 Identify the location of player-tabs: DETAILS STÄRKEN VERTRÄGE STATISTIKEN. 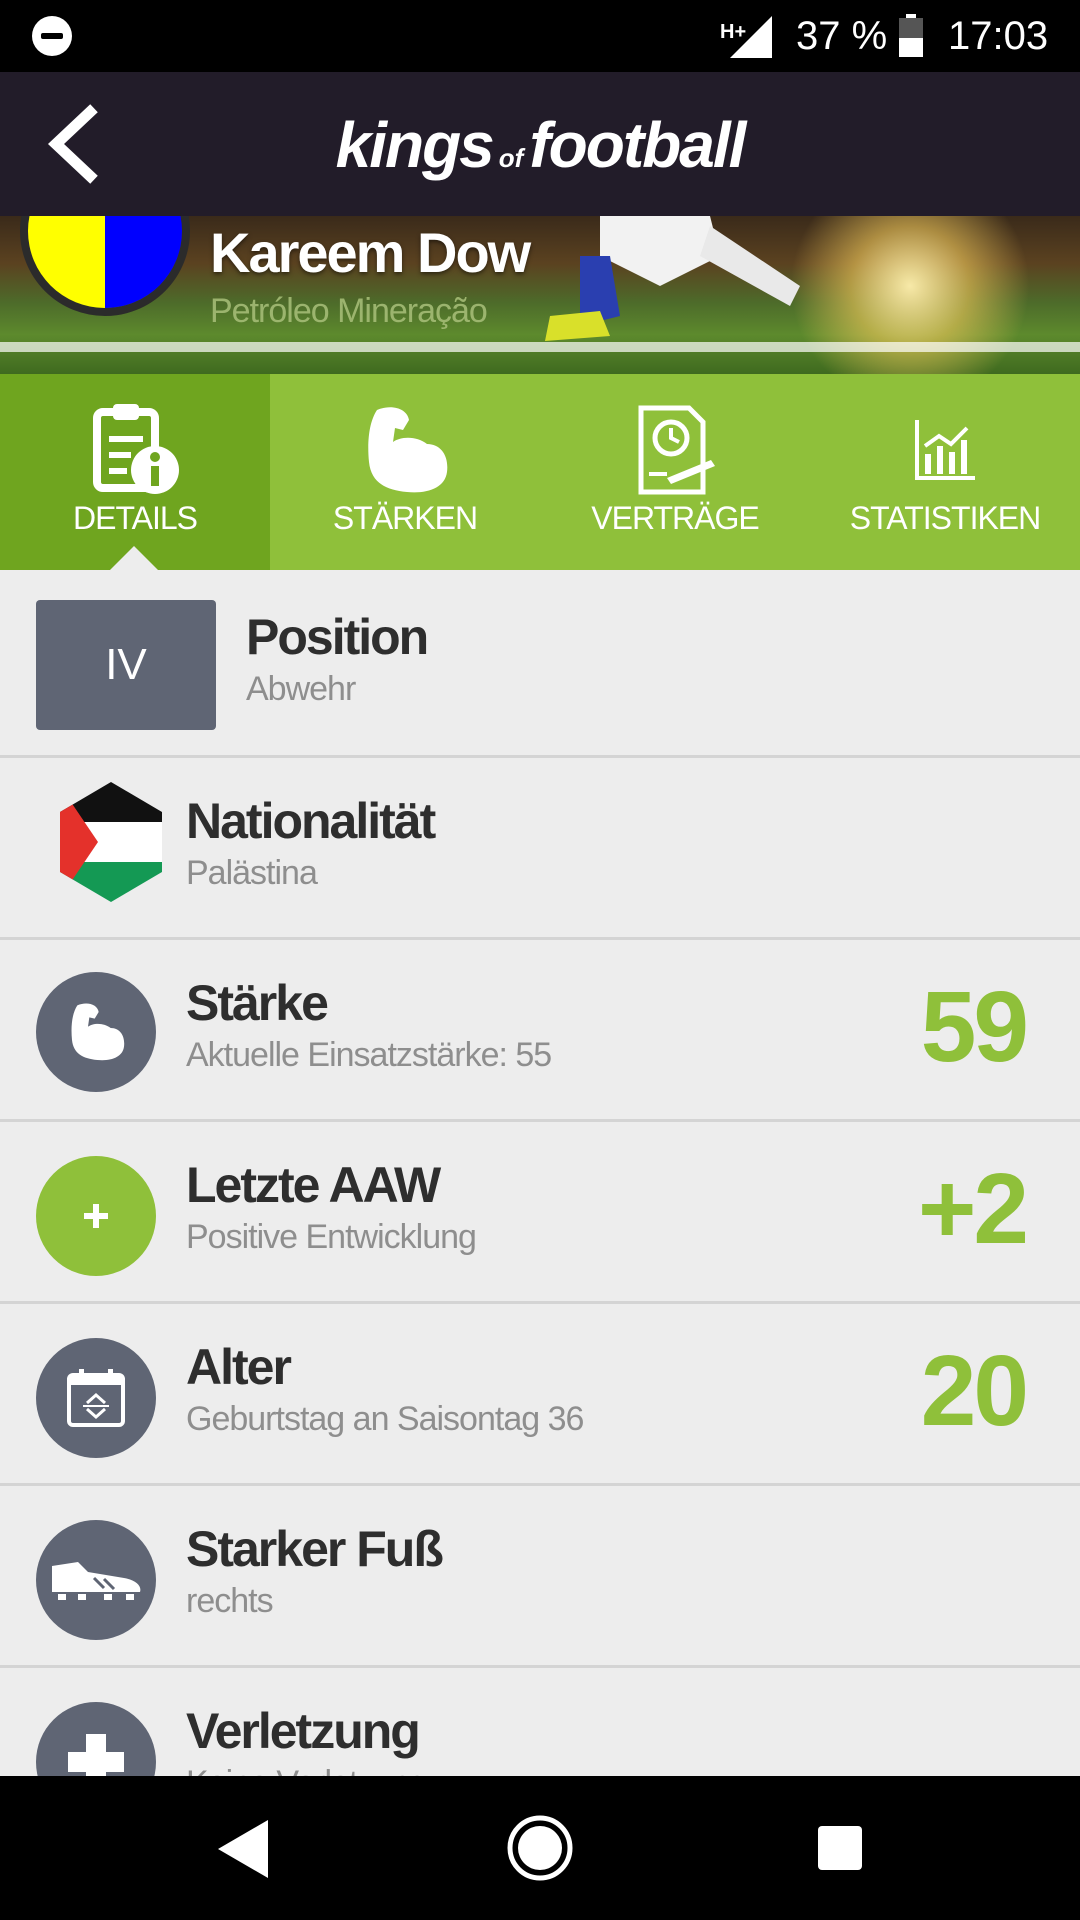
(540, 472).